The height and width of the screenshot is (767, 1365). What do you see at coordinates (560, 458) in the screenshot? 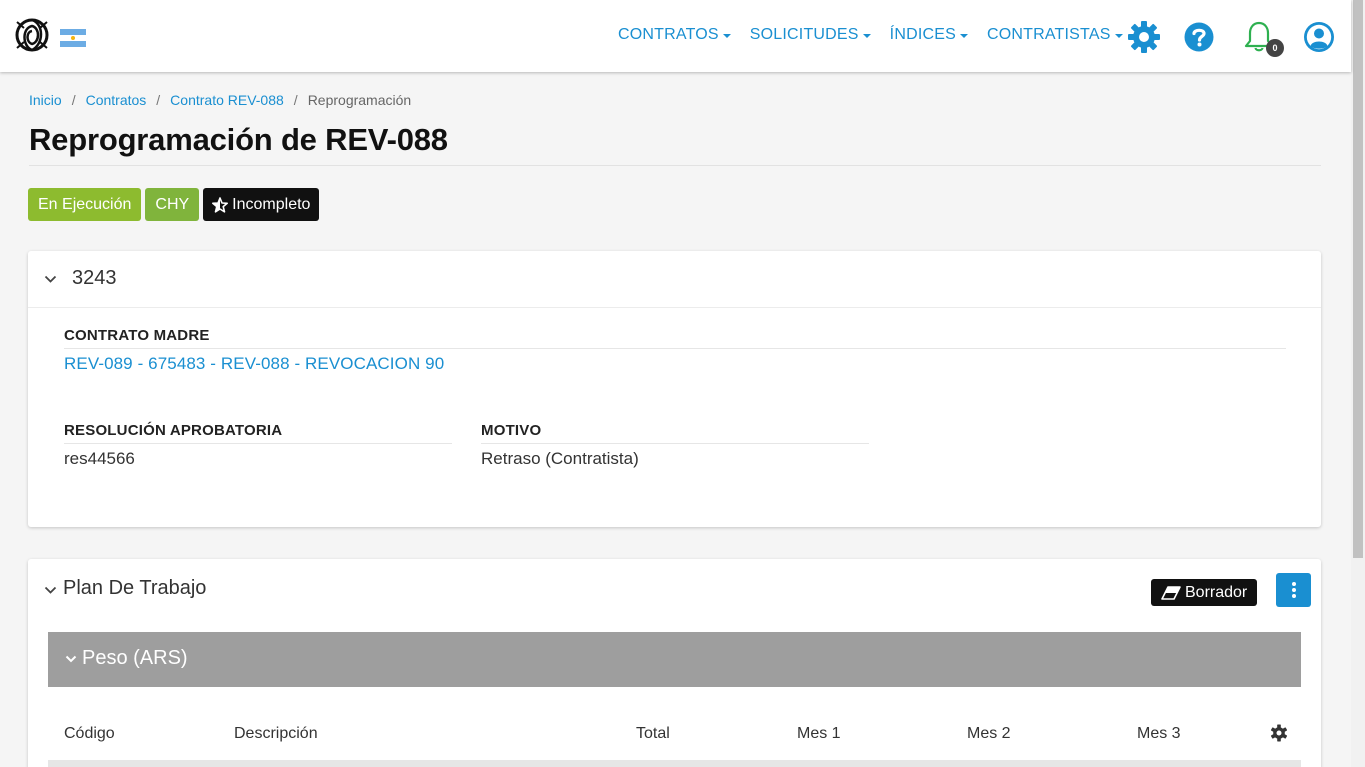
I see `motivo-value: Retraso (Contratista)` at bounding box center [560, 458].